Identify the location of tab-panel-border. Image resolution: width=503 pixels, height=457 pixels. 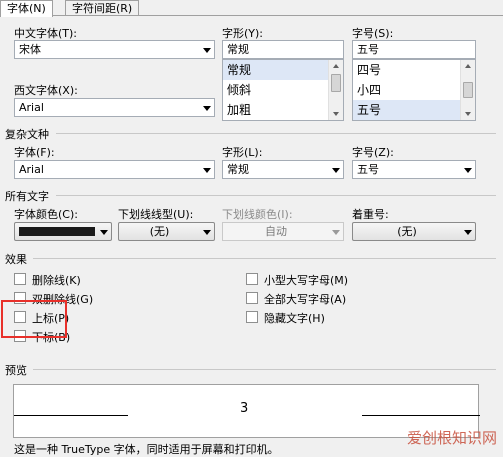
(251, 15).